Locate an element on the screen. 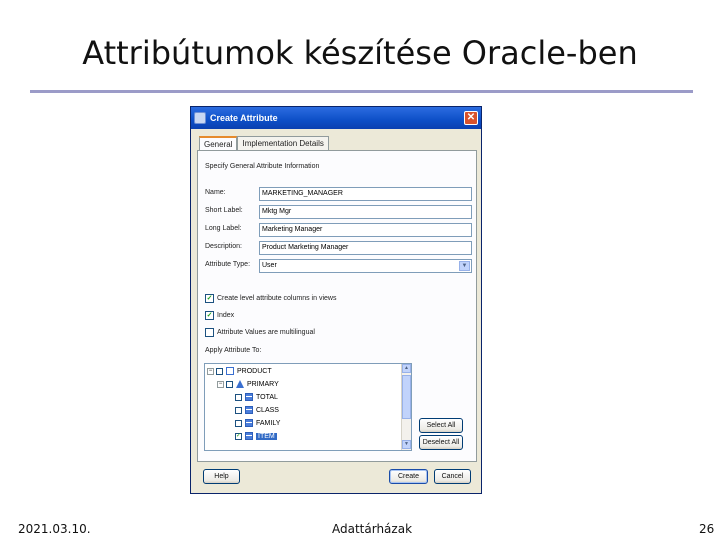  description-label: Description: is located at coordinates (223, 246).